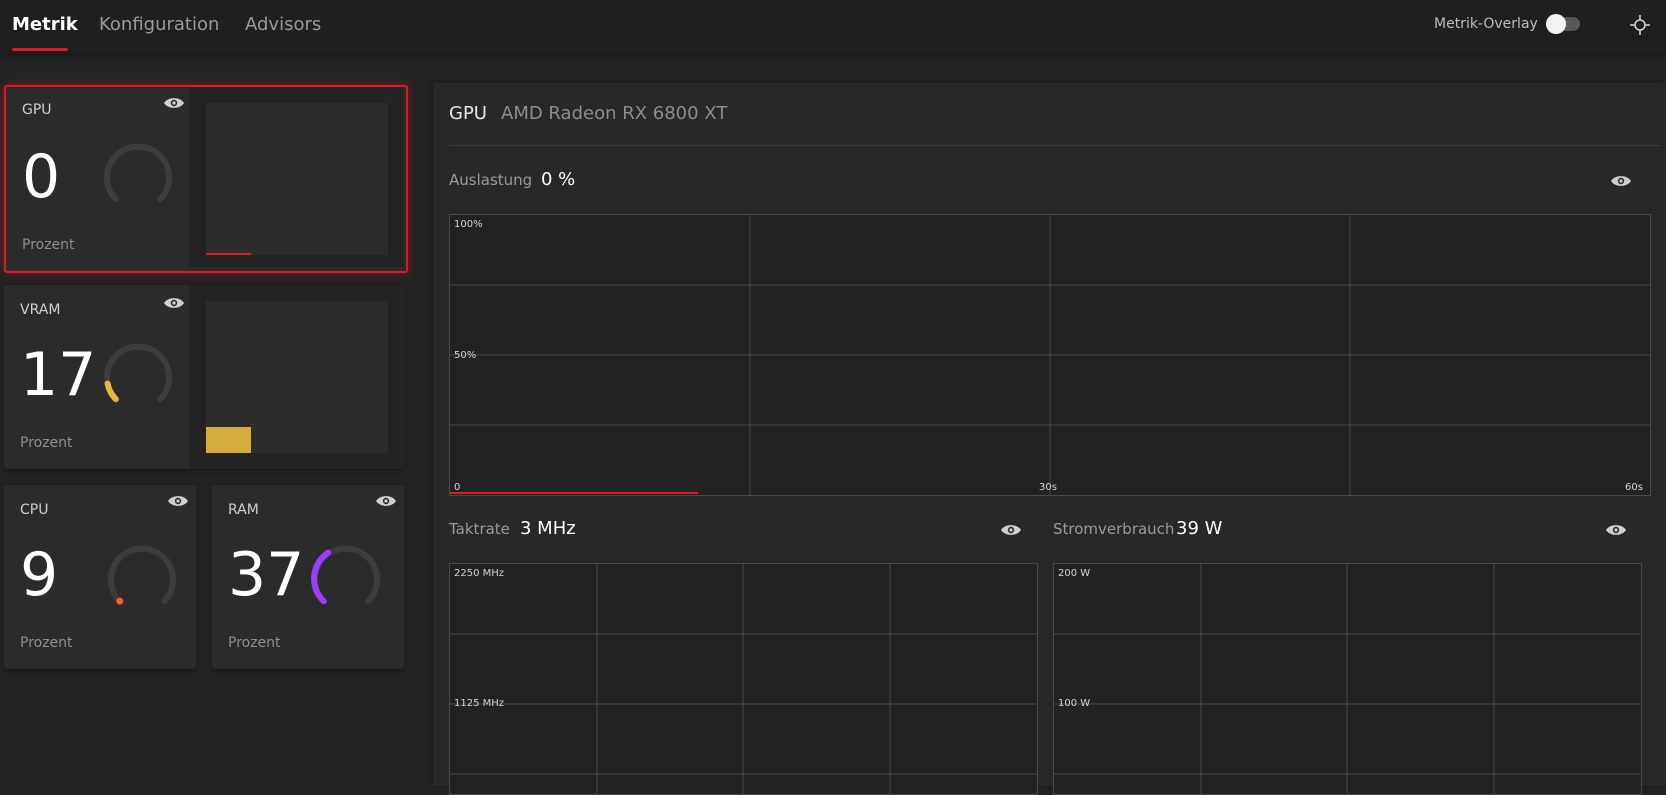  Describe the element at coordinates (479, 529) in the screenshot. I see `clock-label: Taktrate` at that location.